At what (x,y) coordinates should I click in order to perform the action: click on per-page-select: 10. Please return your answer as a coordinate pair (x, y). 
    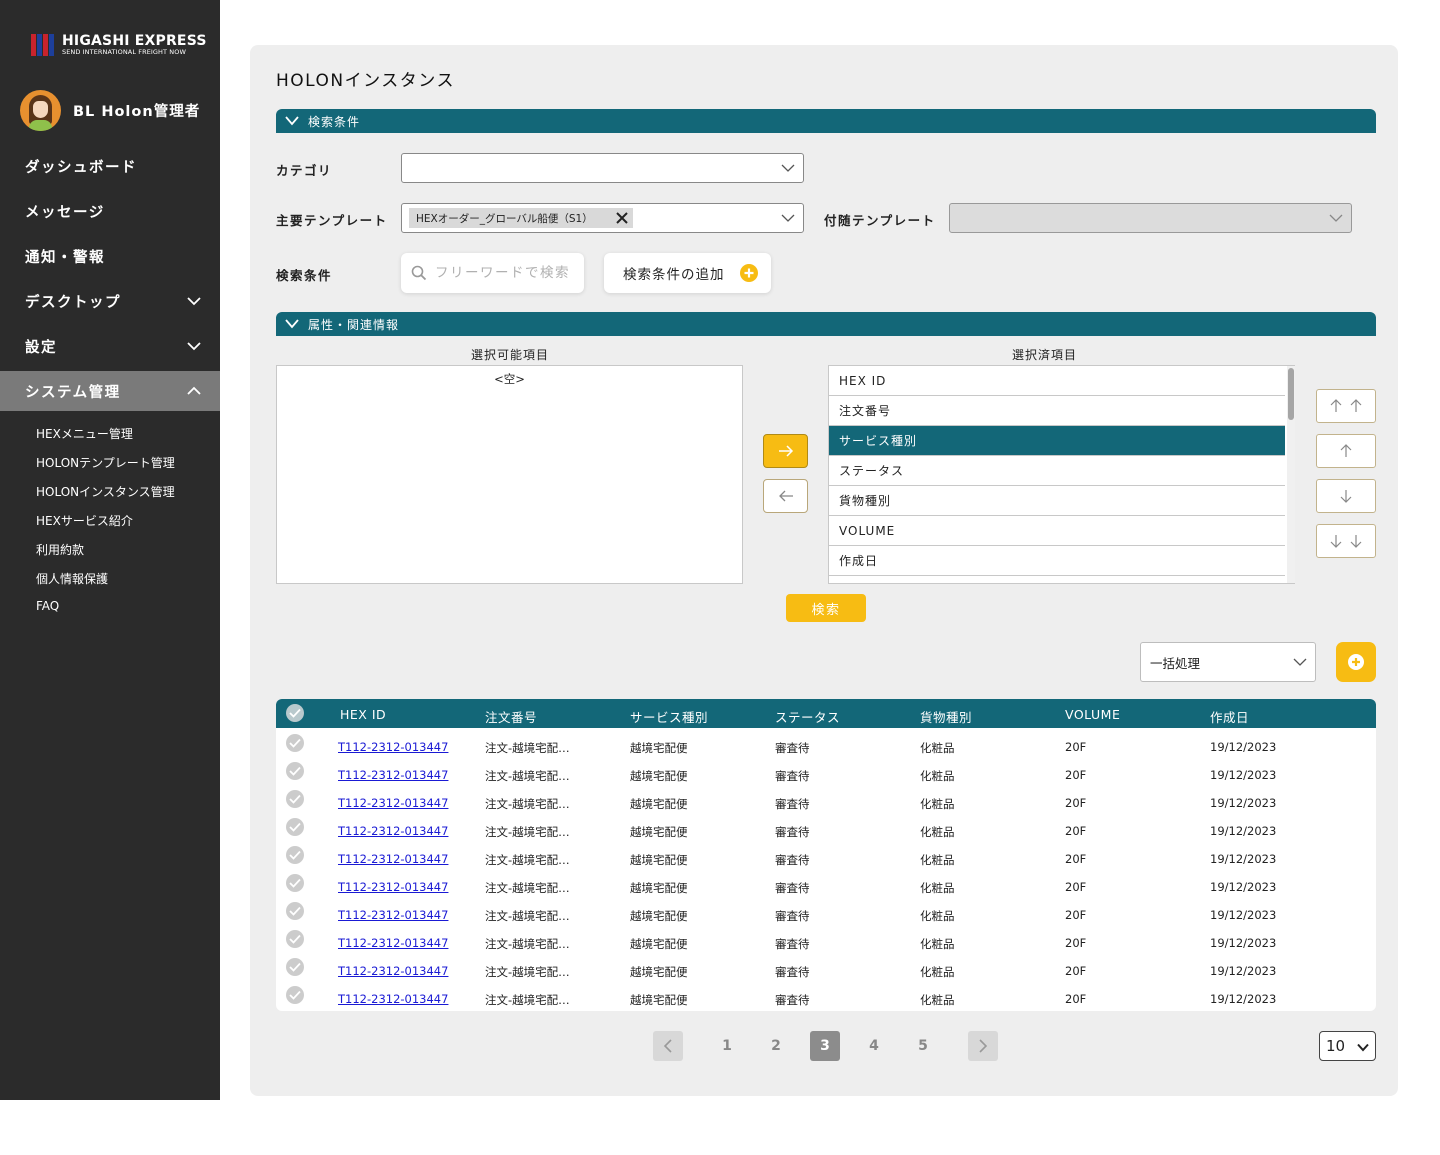
    Looking at the image, I should click on (1347, 1046).